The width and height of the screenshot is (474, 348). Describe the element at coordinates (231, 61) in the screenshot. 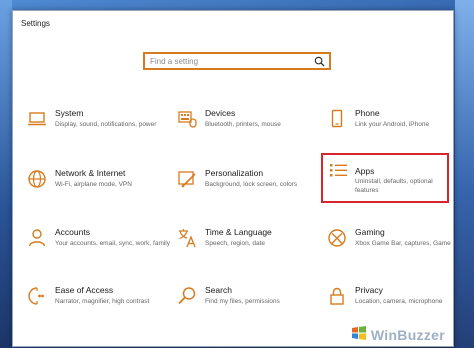

I see `search-input` at that location.